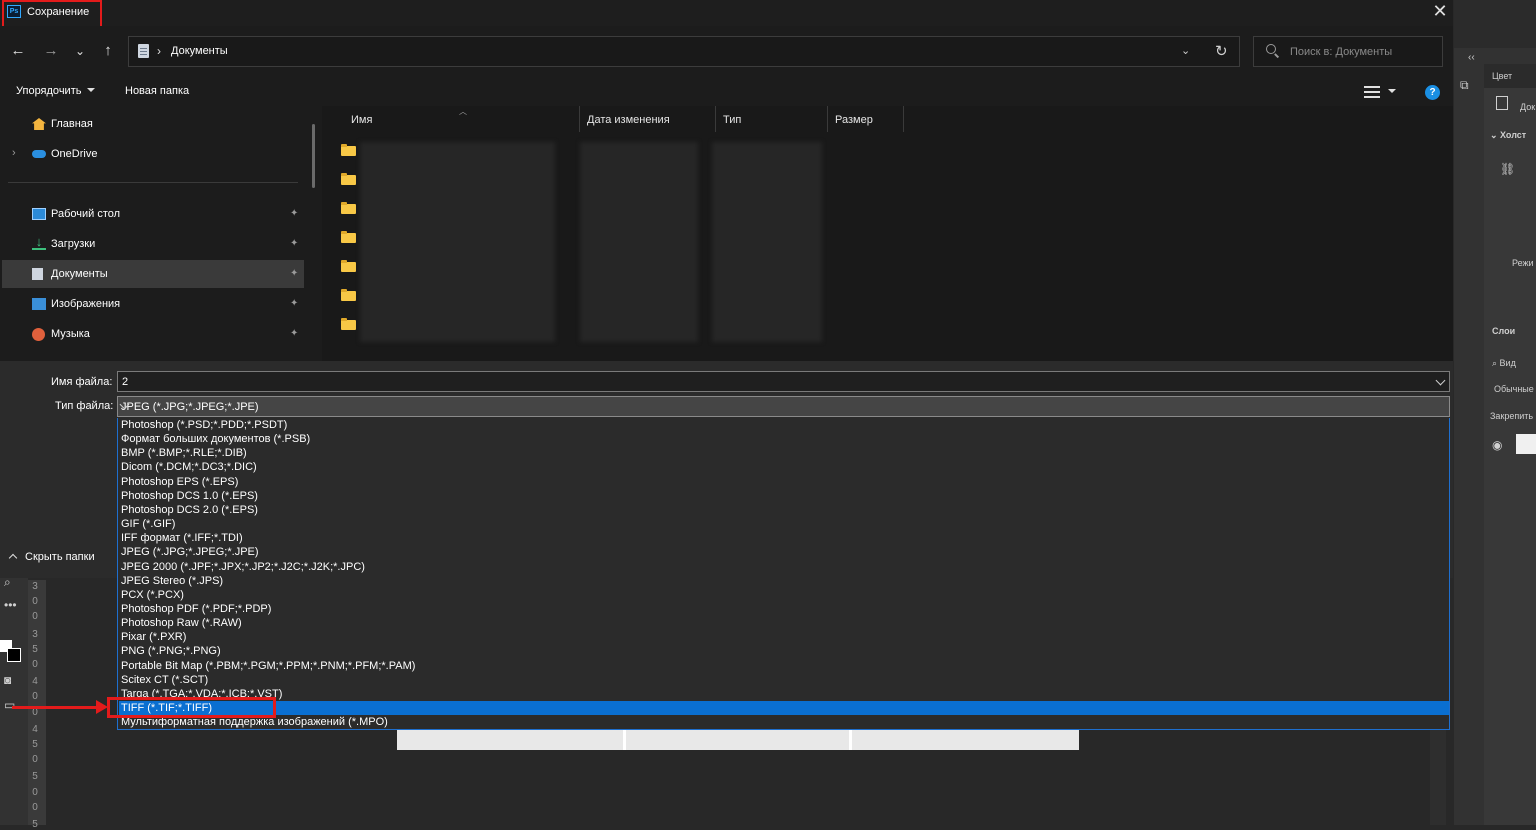 The image size is (1536, 830). I want to click on sidebar-item: Рабочий стол ✦, so click(153, 214).